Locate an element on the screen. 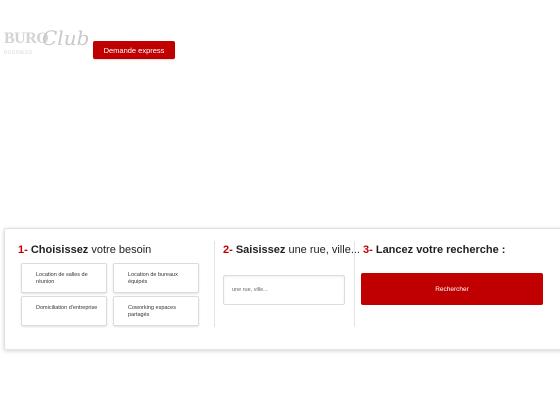  option-coworking: Coworking espaces partagés is located at coordinates (156, 311).